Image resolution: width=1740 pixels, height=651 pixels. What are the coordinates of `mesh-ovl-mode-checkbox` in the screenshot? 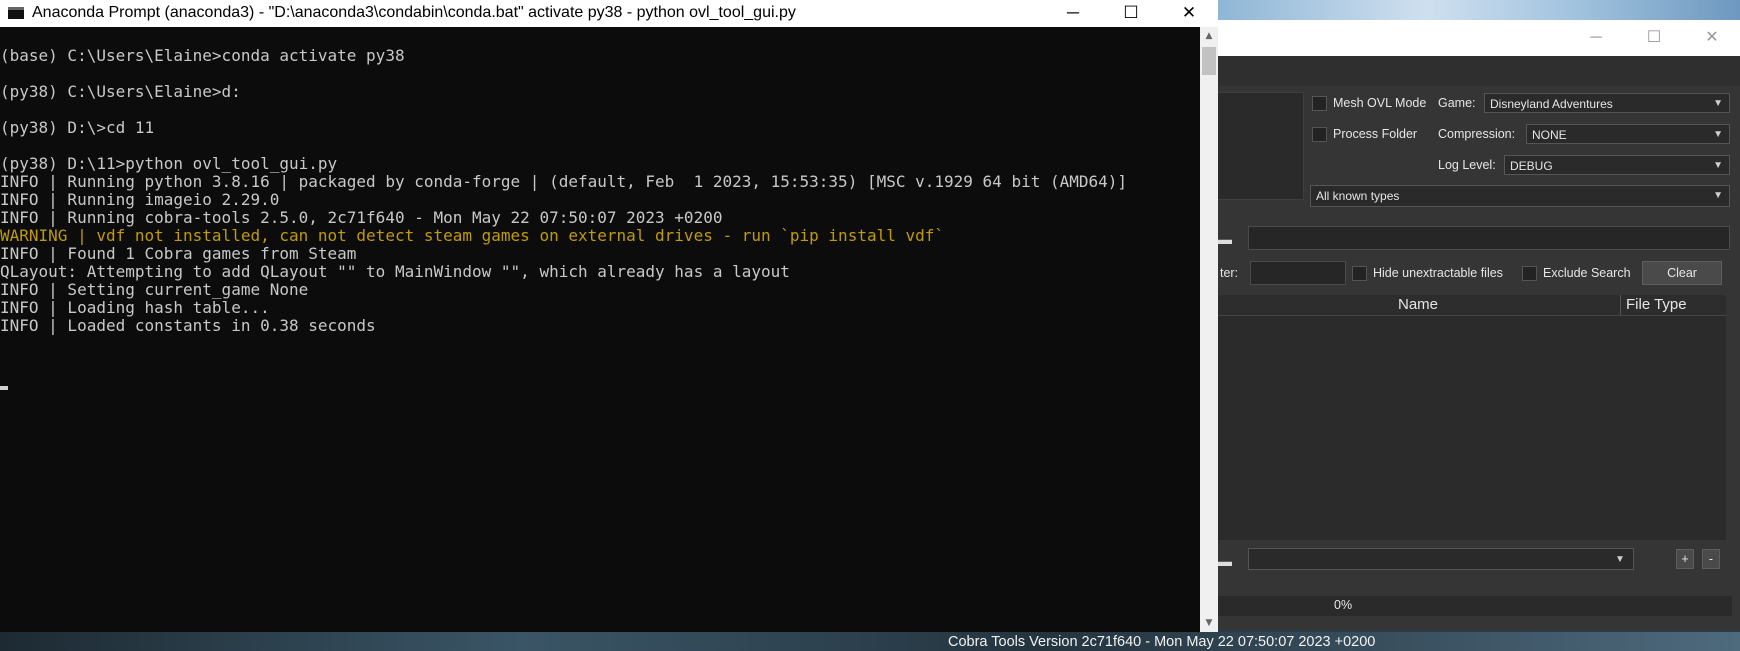 It's located at (1319, 103).